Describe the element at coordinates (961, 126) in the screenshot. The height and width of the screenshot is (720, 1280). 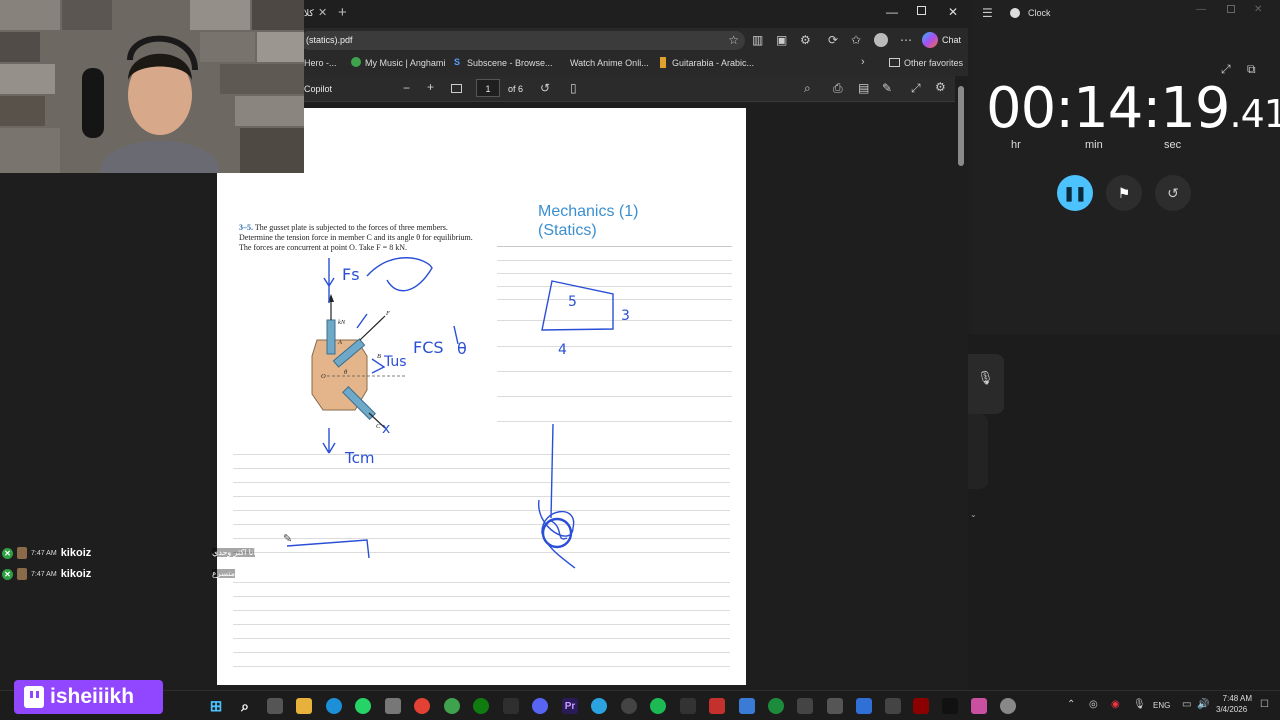
I see `scrollbar-thumb` at that location.